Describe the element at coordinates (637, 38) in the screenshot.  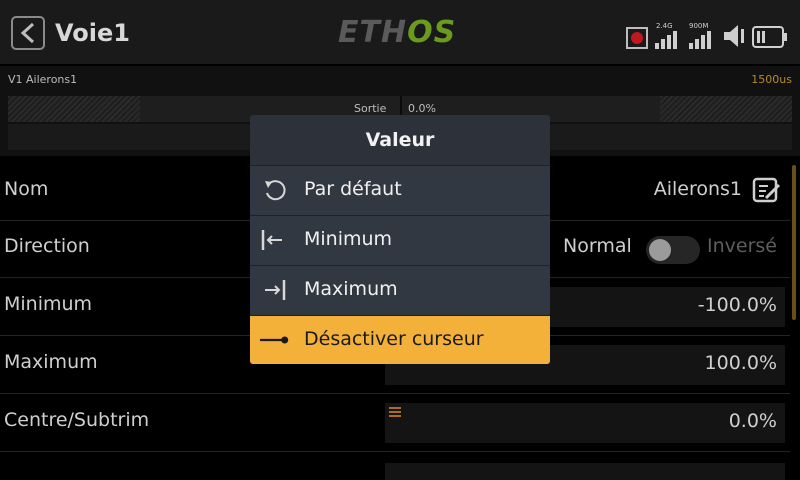
I see `record-icon` at that location.